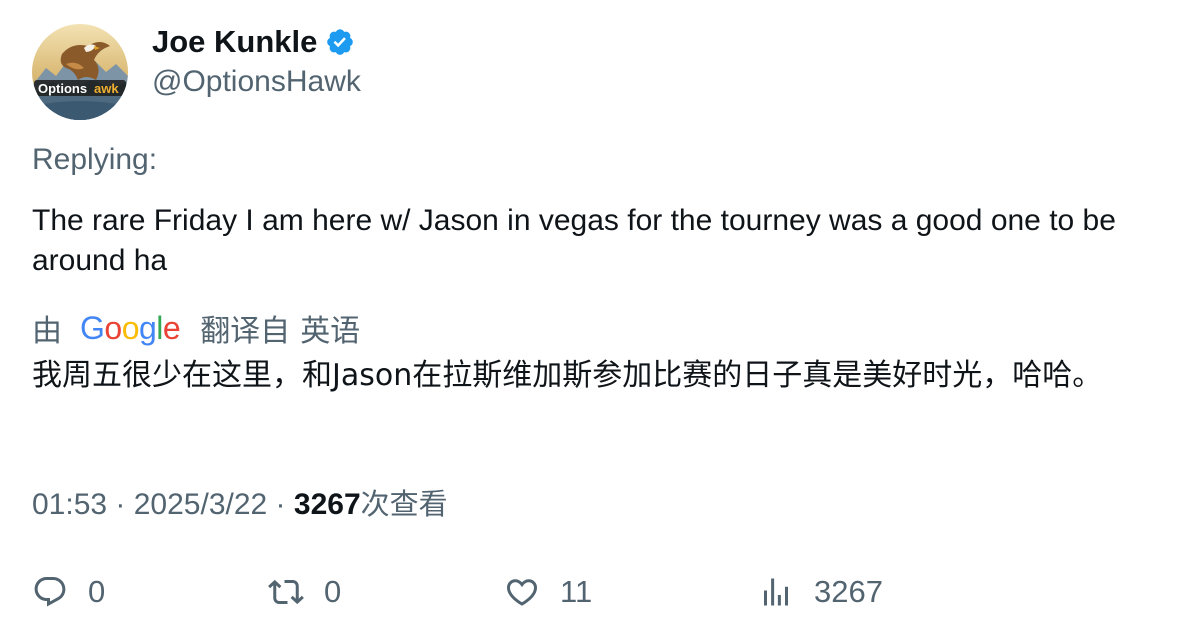 The height and width of the screenshot is (638, 1196). What do you see at coordinates (97, 591) in the screenshot?
I see `reply-count: 0` at bounding box center [97, 591].